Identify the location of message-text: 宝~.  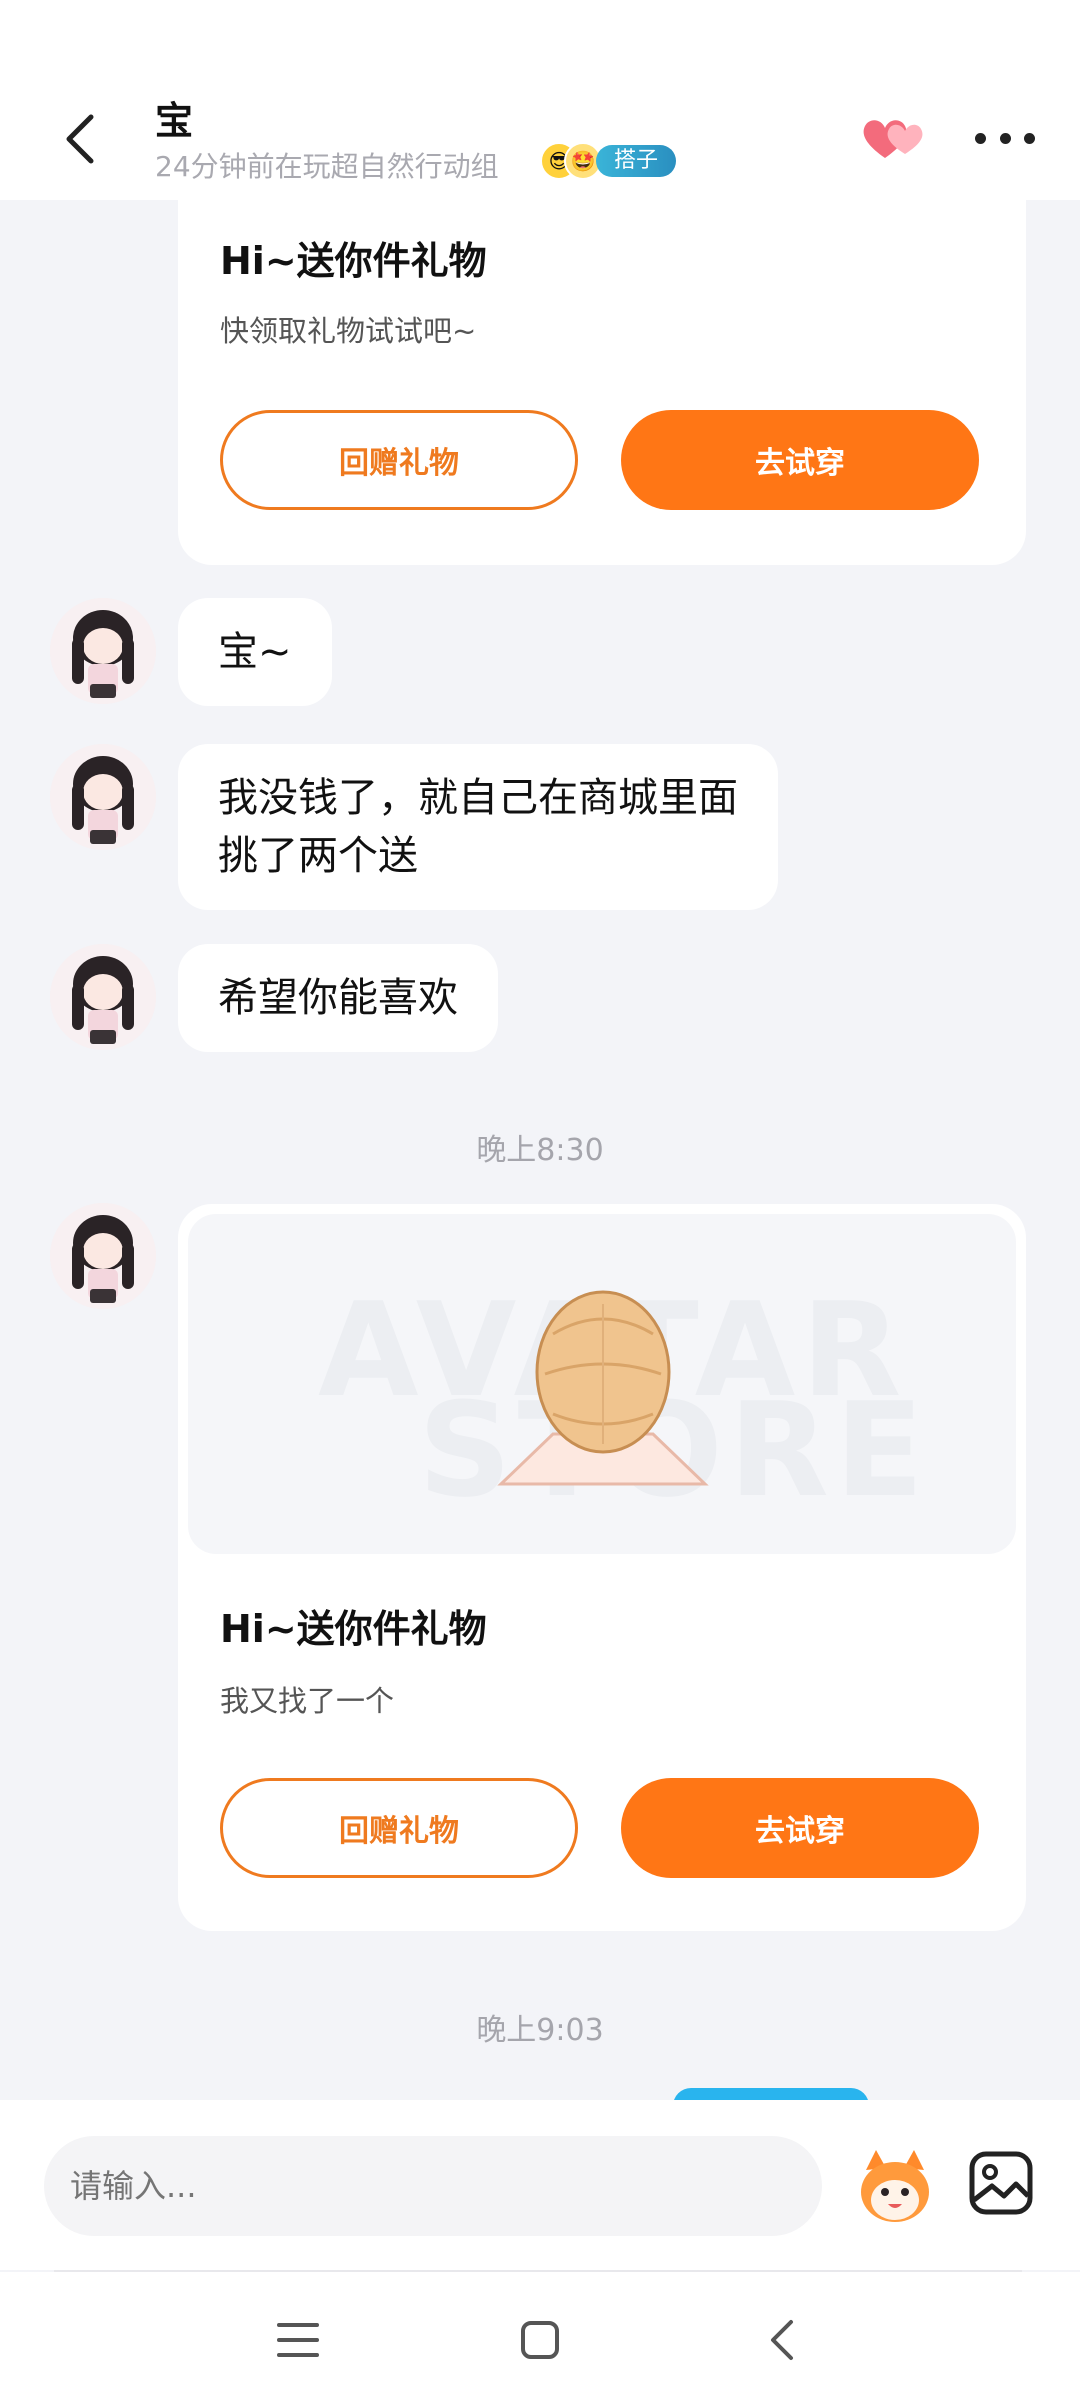
(255, 652).